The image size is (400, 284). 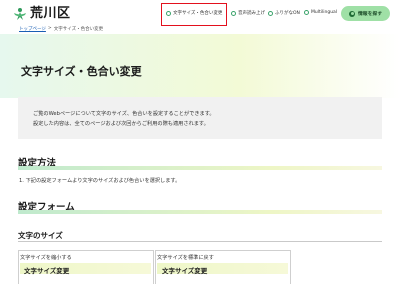 I want to click on method-step-1: 1. 下記の設定フォームより文字のサイズおよび色合いを選択します。, so click(x=100, y=181).